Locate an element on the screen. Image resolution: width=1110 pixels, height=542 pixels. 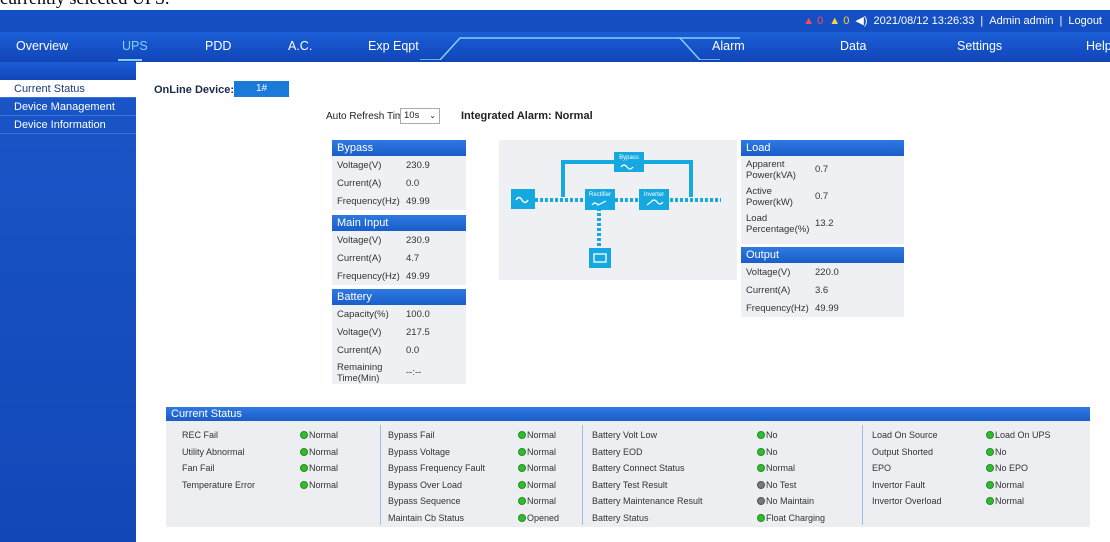
status-value: Float Charging is located at coordinates (791, 518).